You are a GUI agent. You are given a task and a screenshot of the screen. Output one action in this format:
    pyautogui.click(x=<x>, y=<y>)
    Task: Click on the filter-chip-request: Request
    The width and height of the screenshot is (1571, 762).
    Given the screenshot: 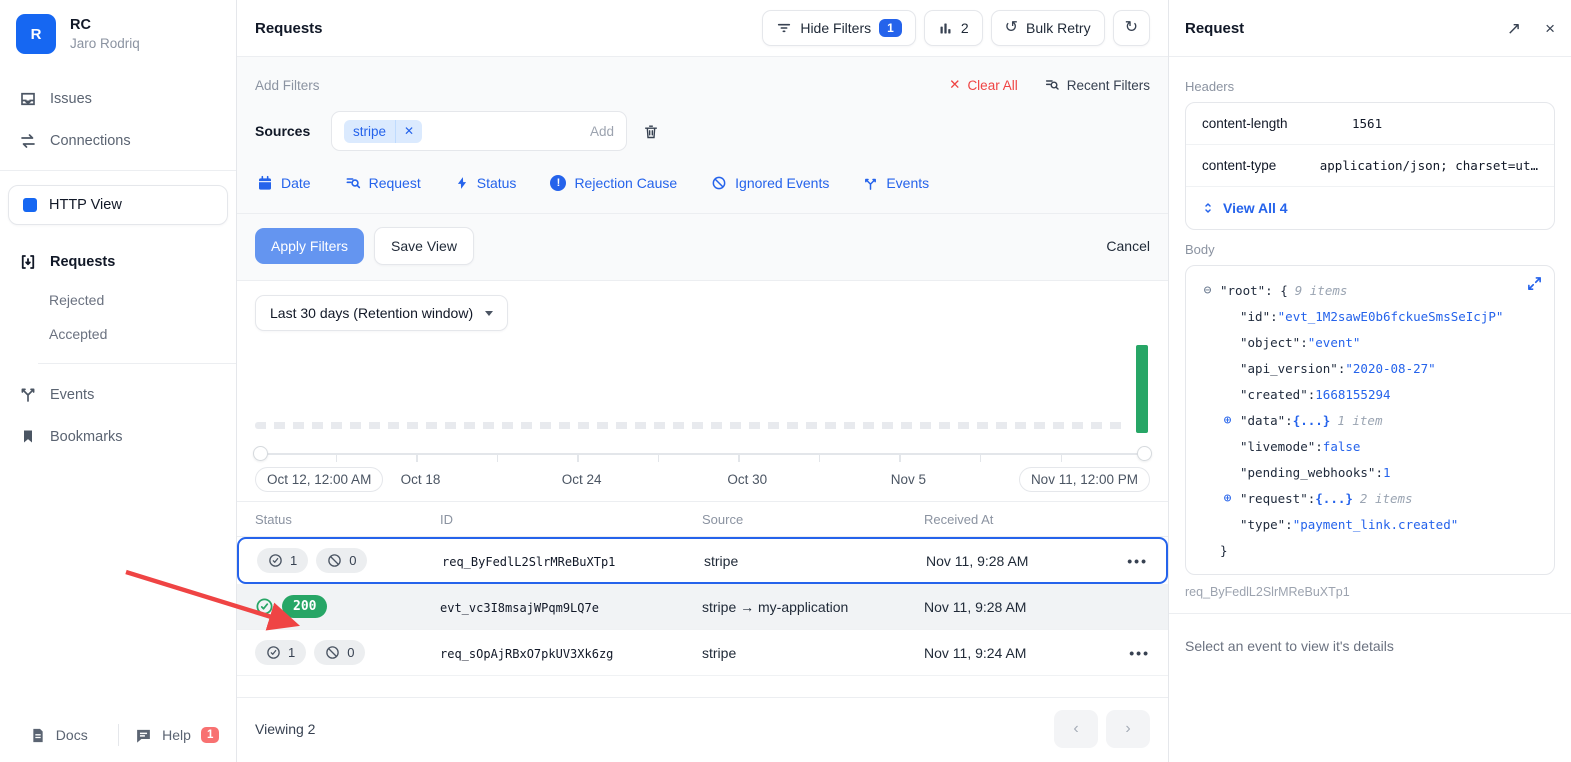 What is the action you would take?
    pyautogui.click(x=383, y=183)
    